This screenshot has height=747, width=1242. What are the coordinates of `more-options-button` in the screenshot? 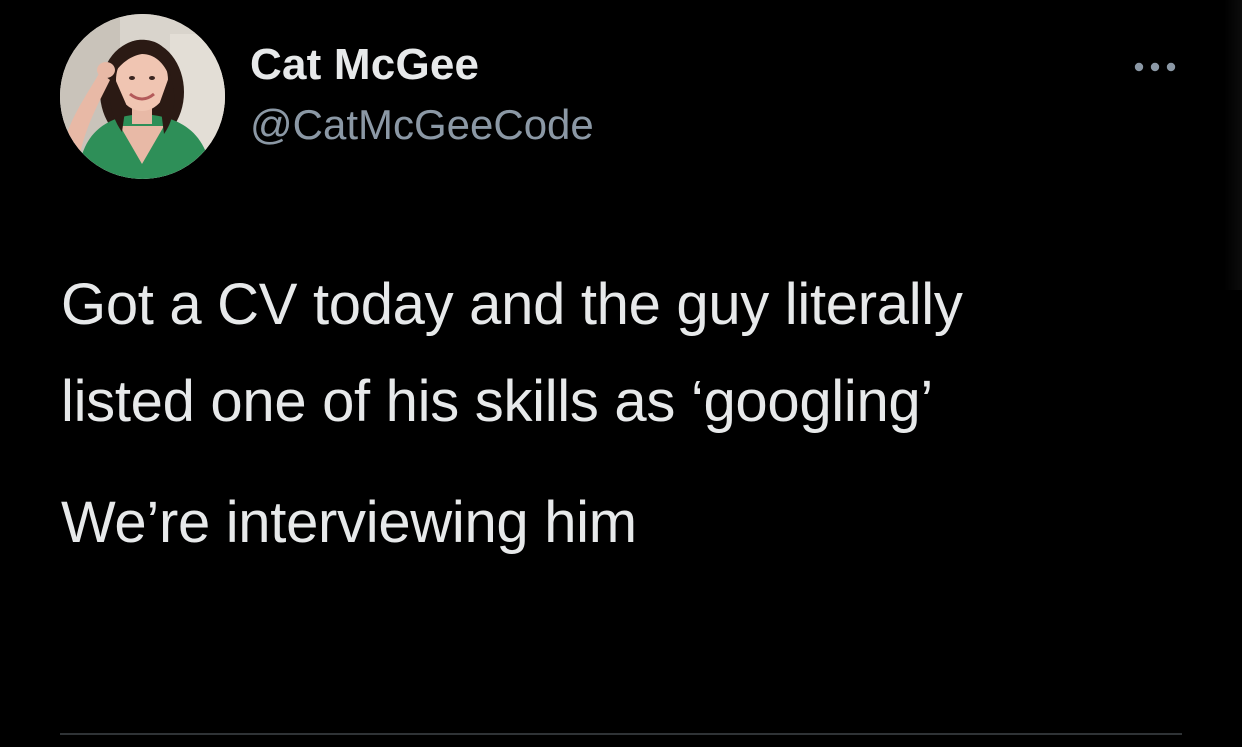 It's located at (1155, 67).